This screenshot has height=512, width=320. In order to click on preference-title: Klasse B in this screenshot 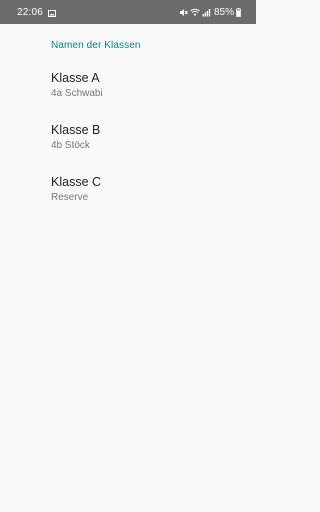, I will do `click(76, 130)`.